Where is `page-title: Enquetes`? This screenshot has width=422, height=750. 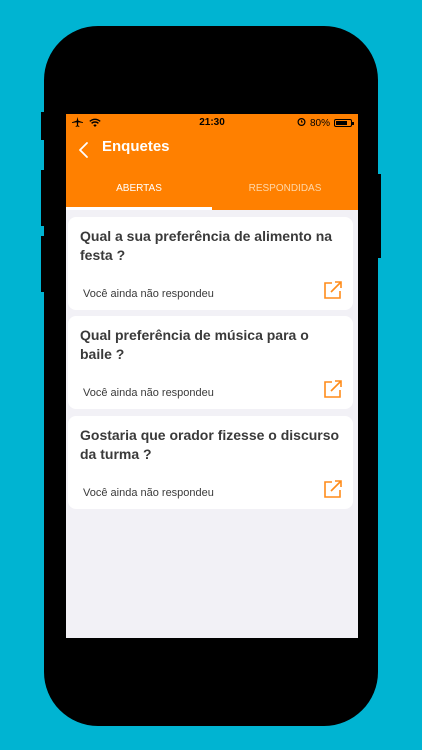
page-title: Enquetes is located at coordinates (136, 146).